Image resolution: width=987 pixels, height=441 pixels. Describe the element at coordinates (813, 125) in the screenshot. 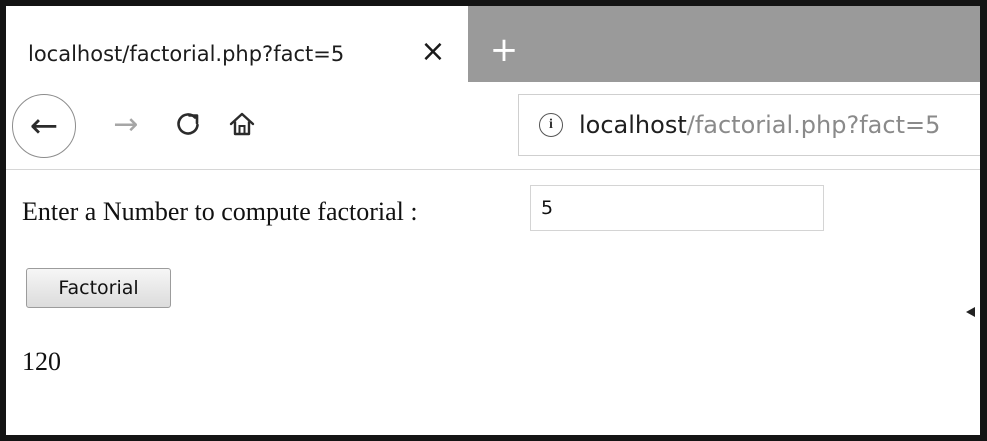

I see `url-path: /factorial.php?fact=5` at that location.